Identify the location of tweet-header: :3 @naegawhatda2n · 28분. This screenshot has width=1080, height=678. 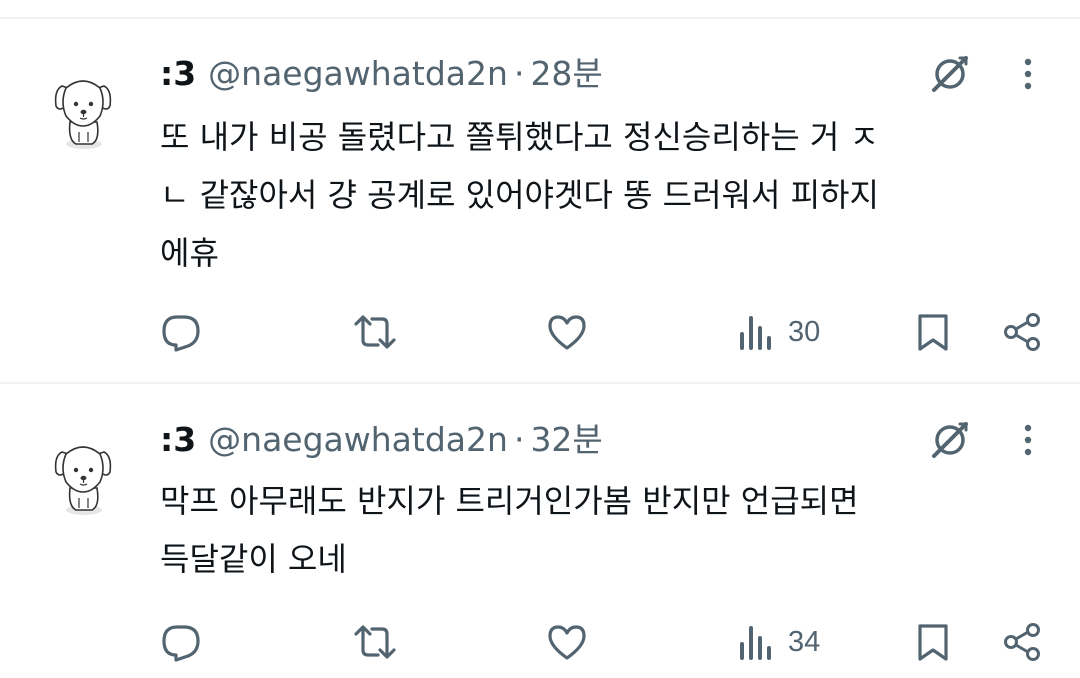
(381, 74).